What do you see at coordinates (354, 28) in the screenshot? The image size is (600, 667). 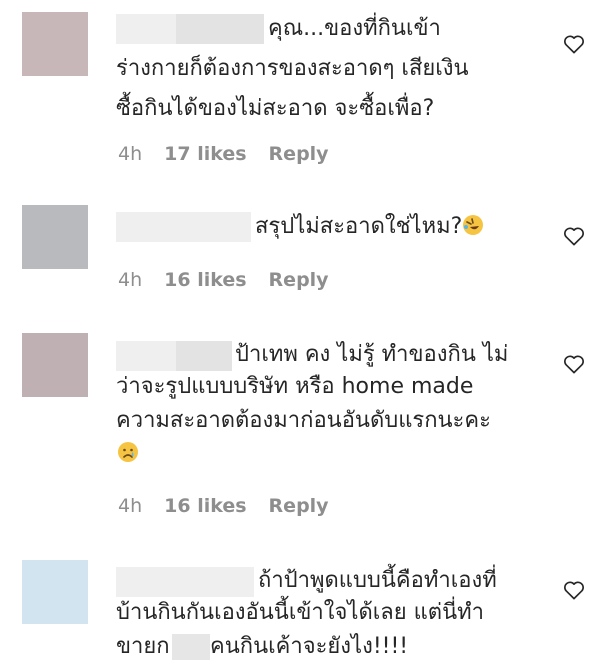 I see `comment-text: คุณ...ของที่กินเข้า` at bounding box center [354, 28].